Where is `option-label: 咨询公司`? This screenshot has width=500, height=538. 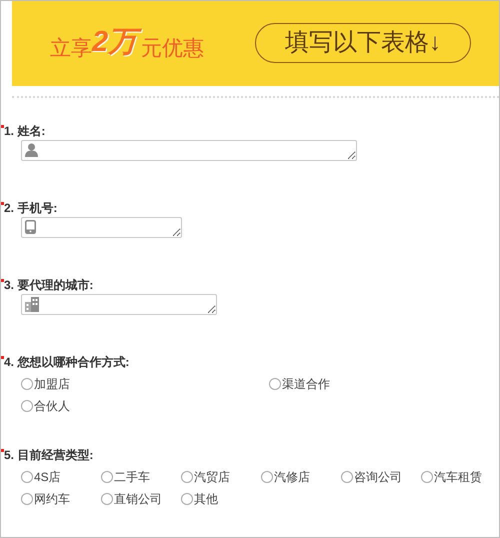
option-label: 咨询公司 is located at coordinates (378, 477).